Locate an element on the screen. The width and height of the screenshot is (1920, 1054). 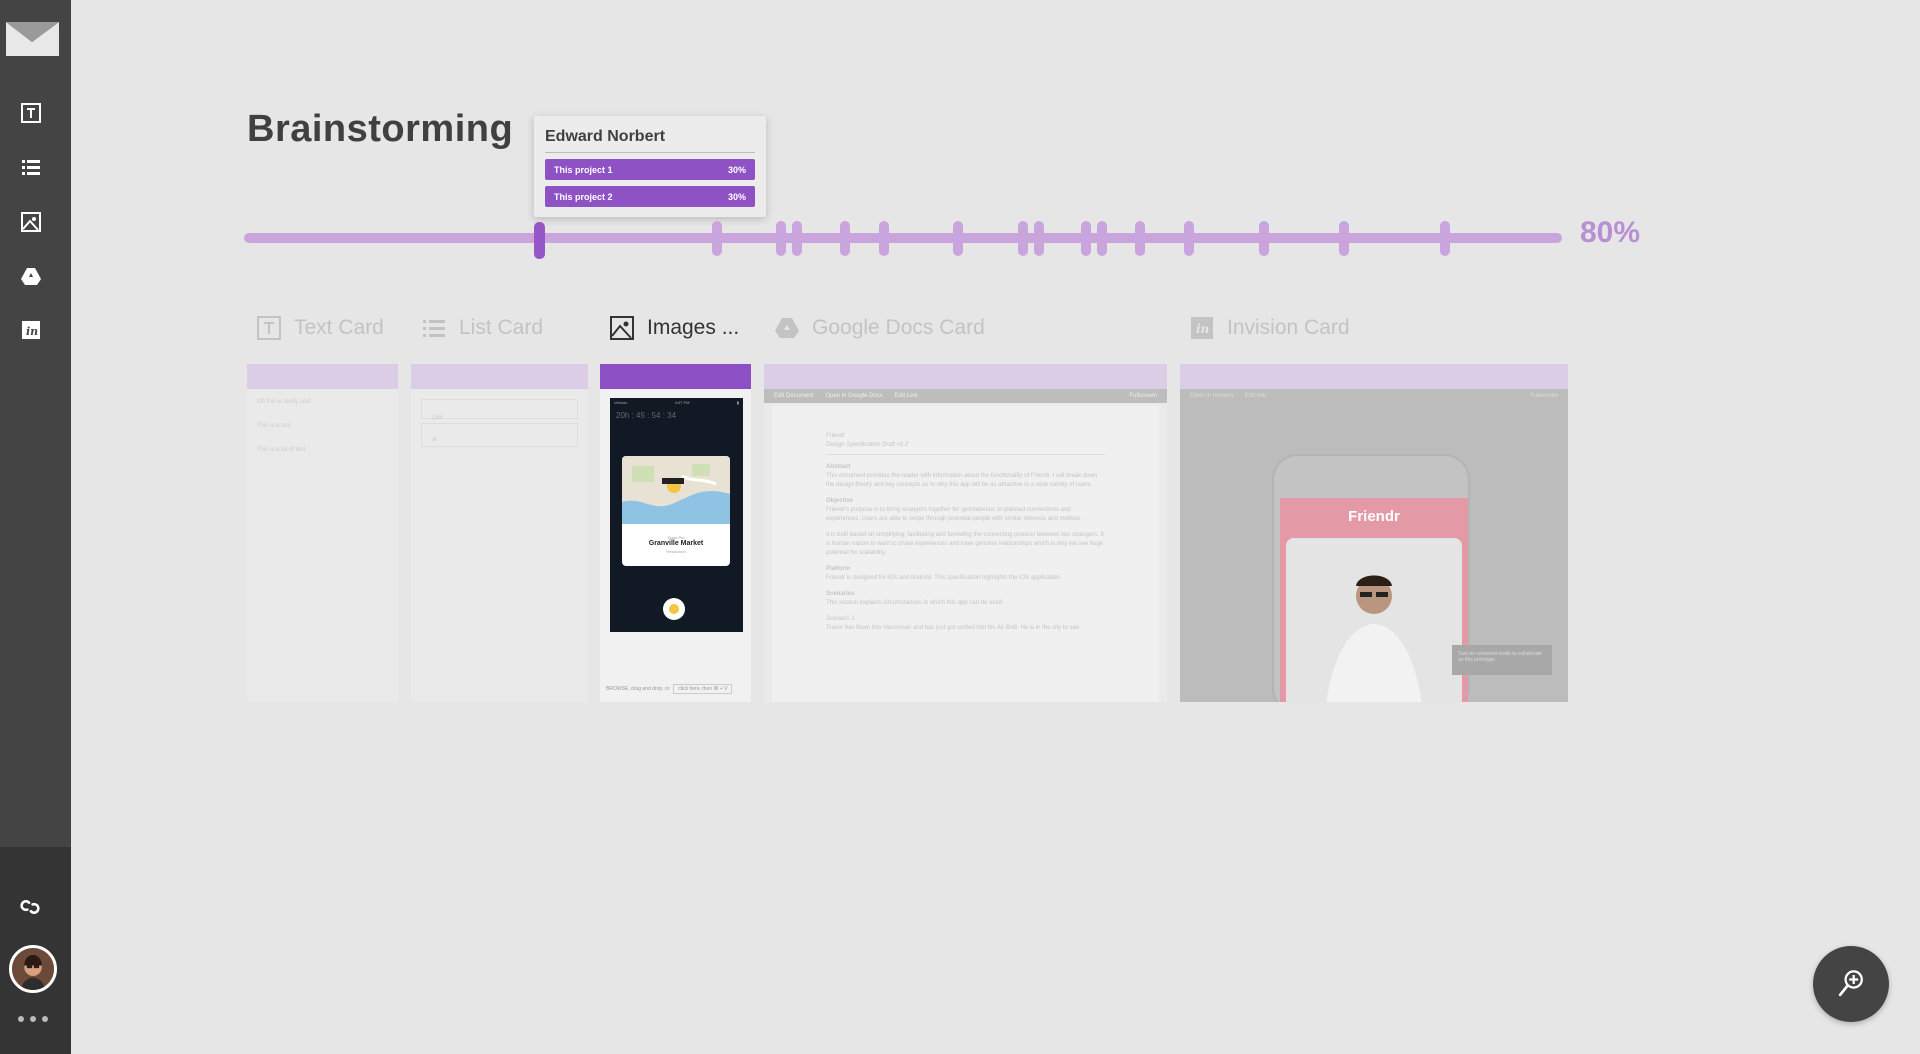
project-progress-2: This project 2 30% is located at coordinates (650, 196).